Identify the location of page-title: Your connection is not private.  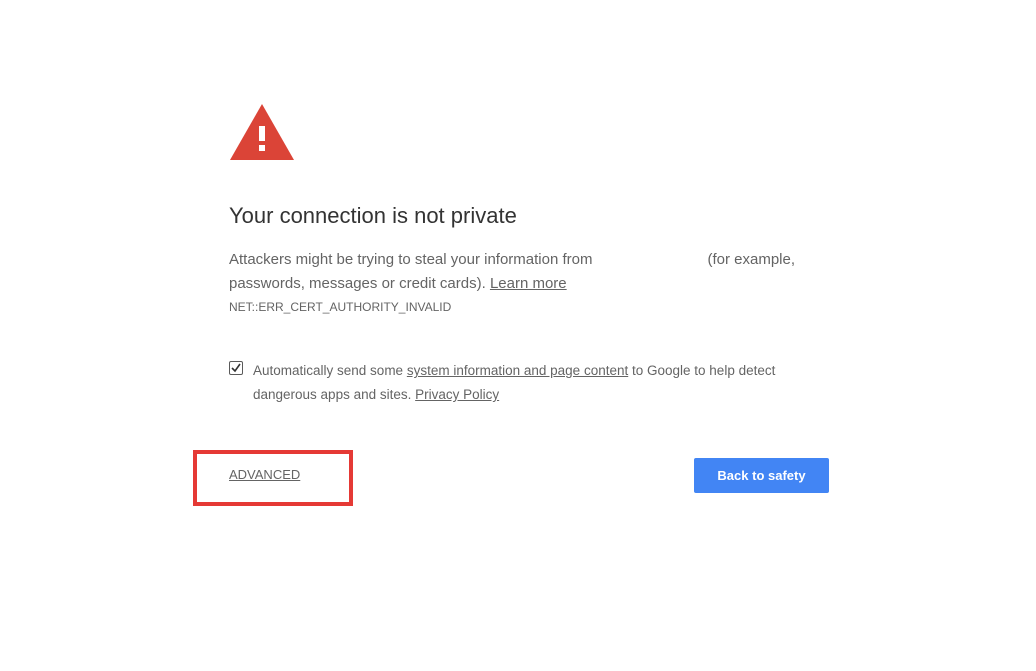
(373, 215).